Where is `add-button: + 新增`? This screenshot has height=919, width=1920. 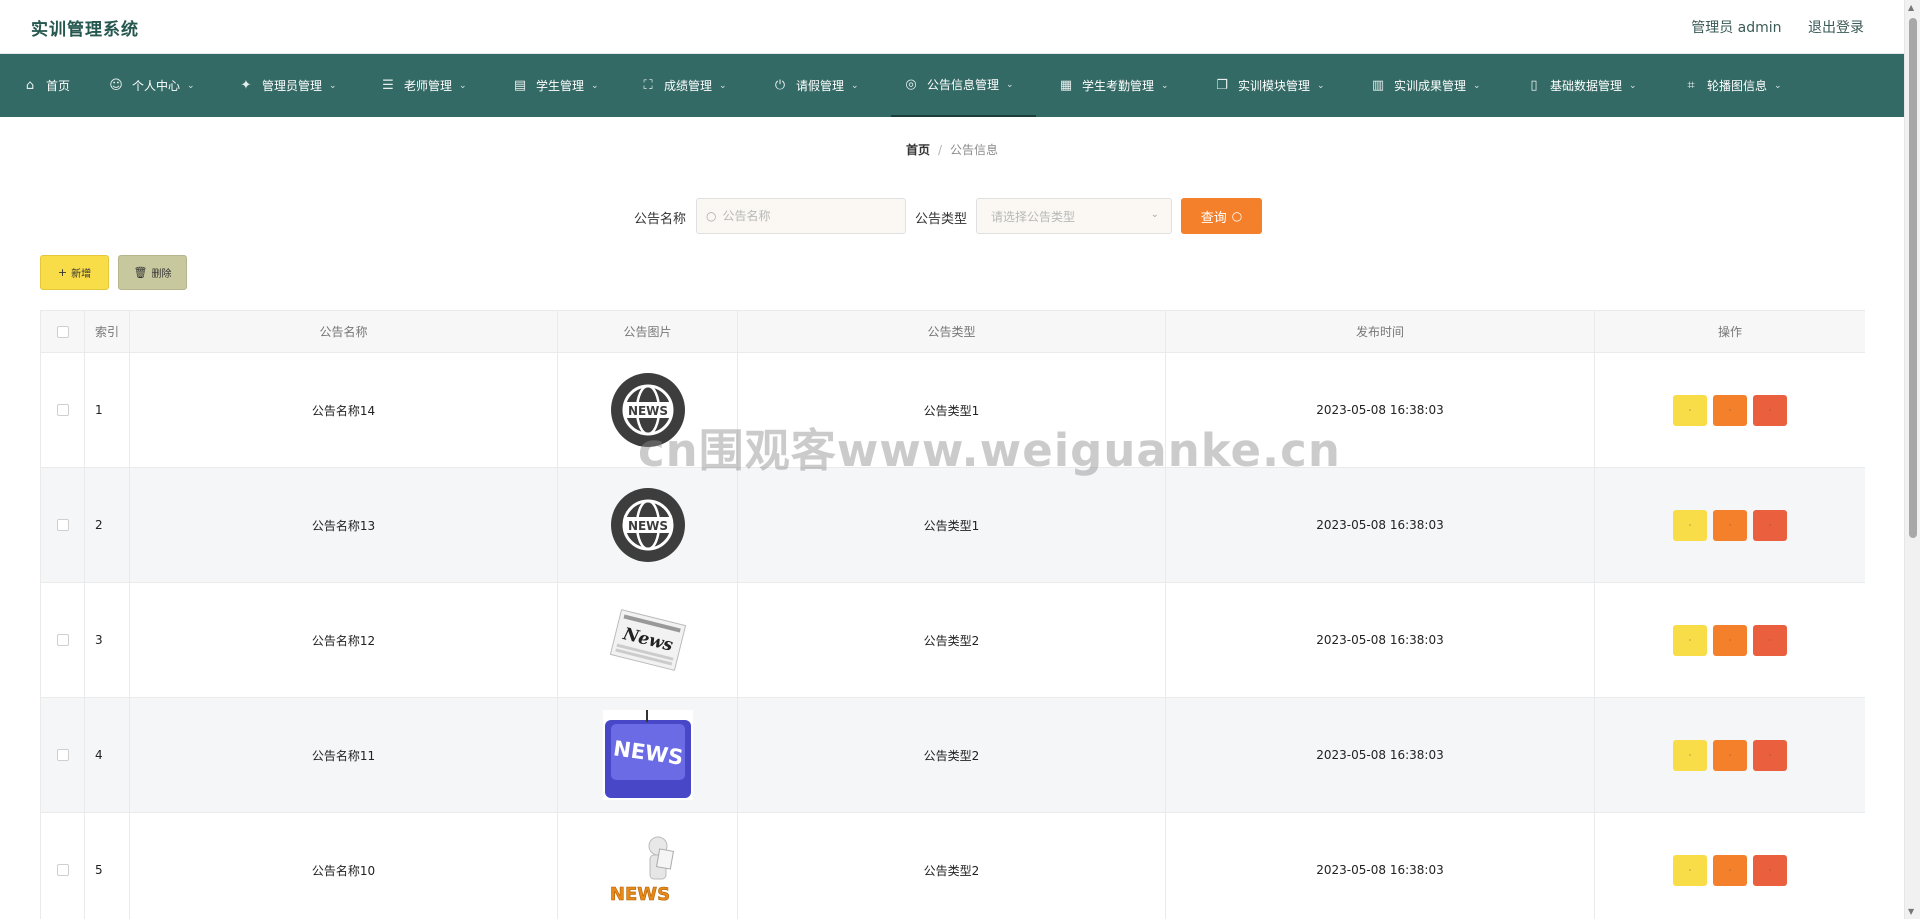
add-button: + 新增 is located at coordinates (74, 272).